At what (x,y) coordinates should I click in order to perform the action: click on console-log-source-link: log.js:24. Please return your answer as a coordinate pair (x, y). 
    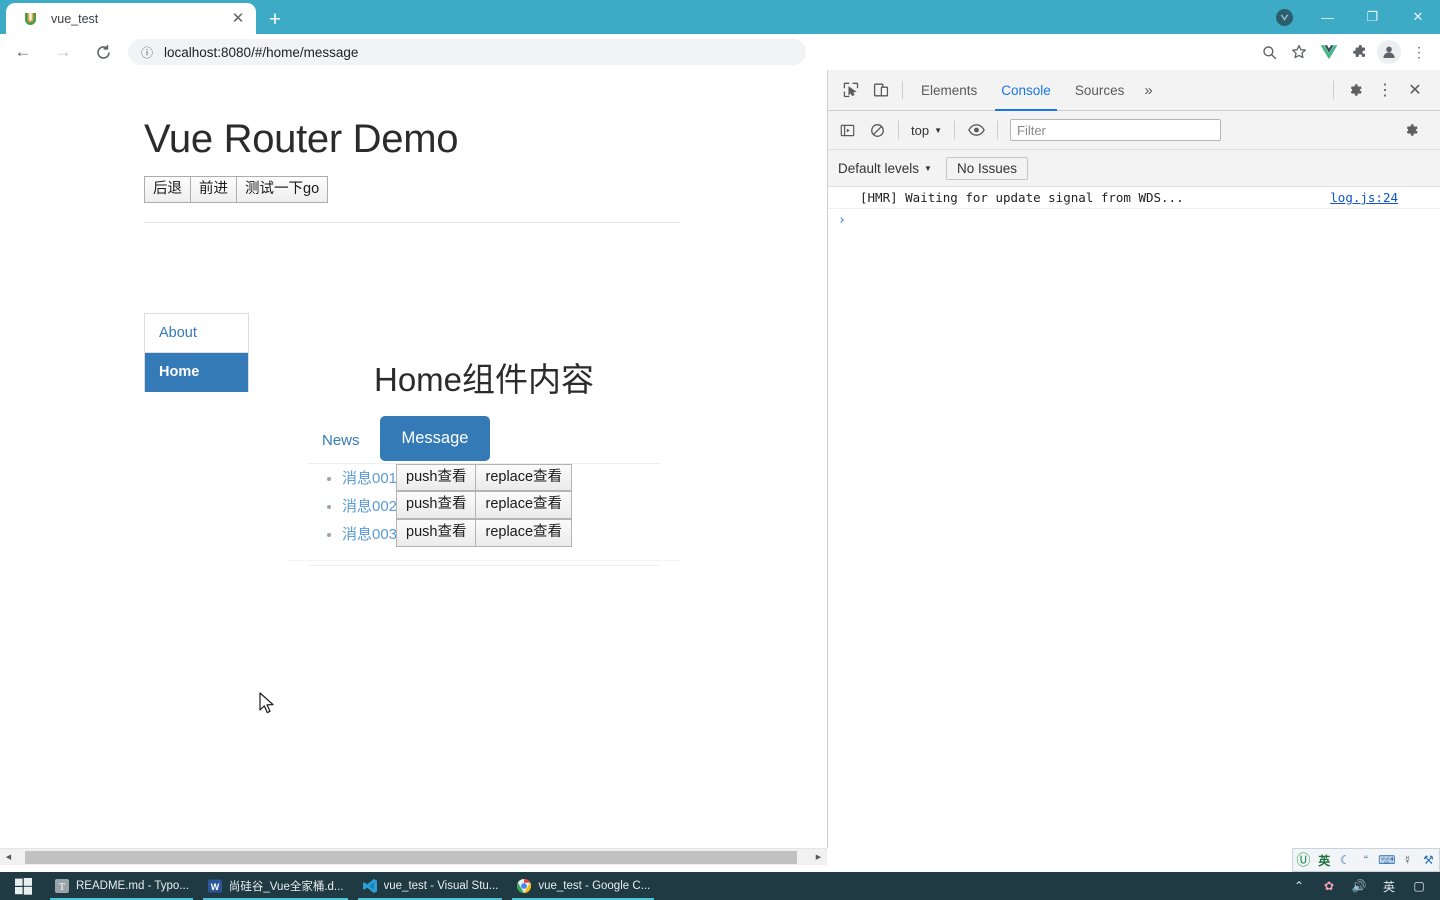
    Looking at the image, I should click on (1385, 197).